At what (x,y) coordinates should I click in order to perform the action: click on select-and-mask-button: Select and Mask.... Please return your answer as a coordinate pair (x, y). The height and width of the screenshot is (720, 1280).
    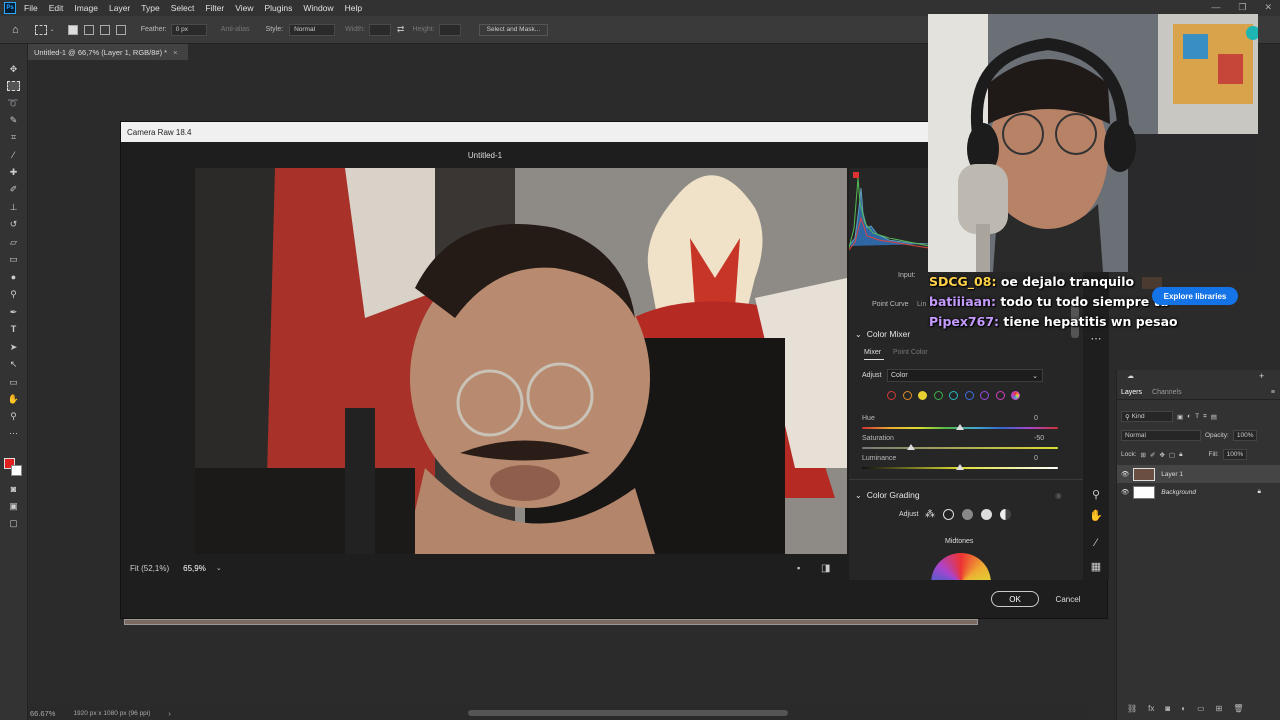
    Looking at the image, I should click on (513, 29).